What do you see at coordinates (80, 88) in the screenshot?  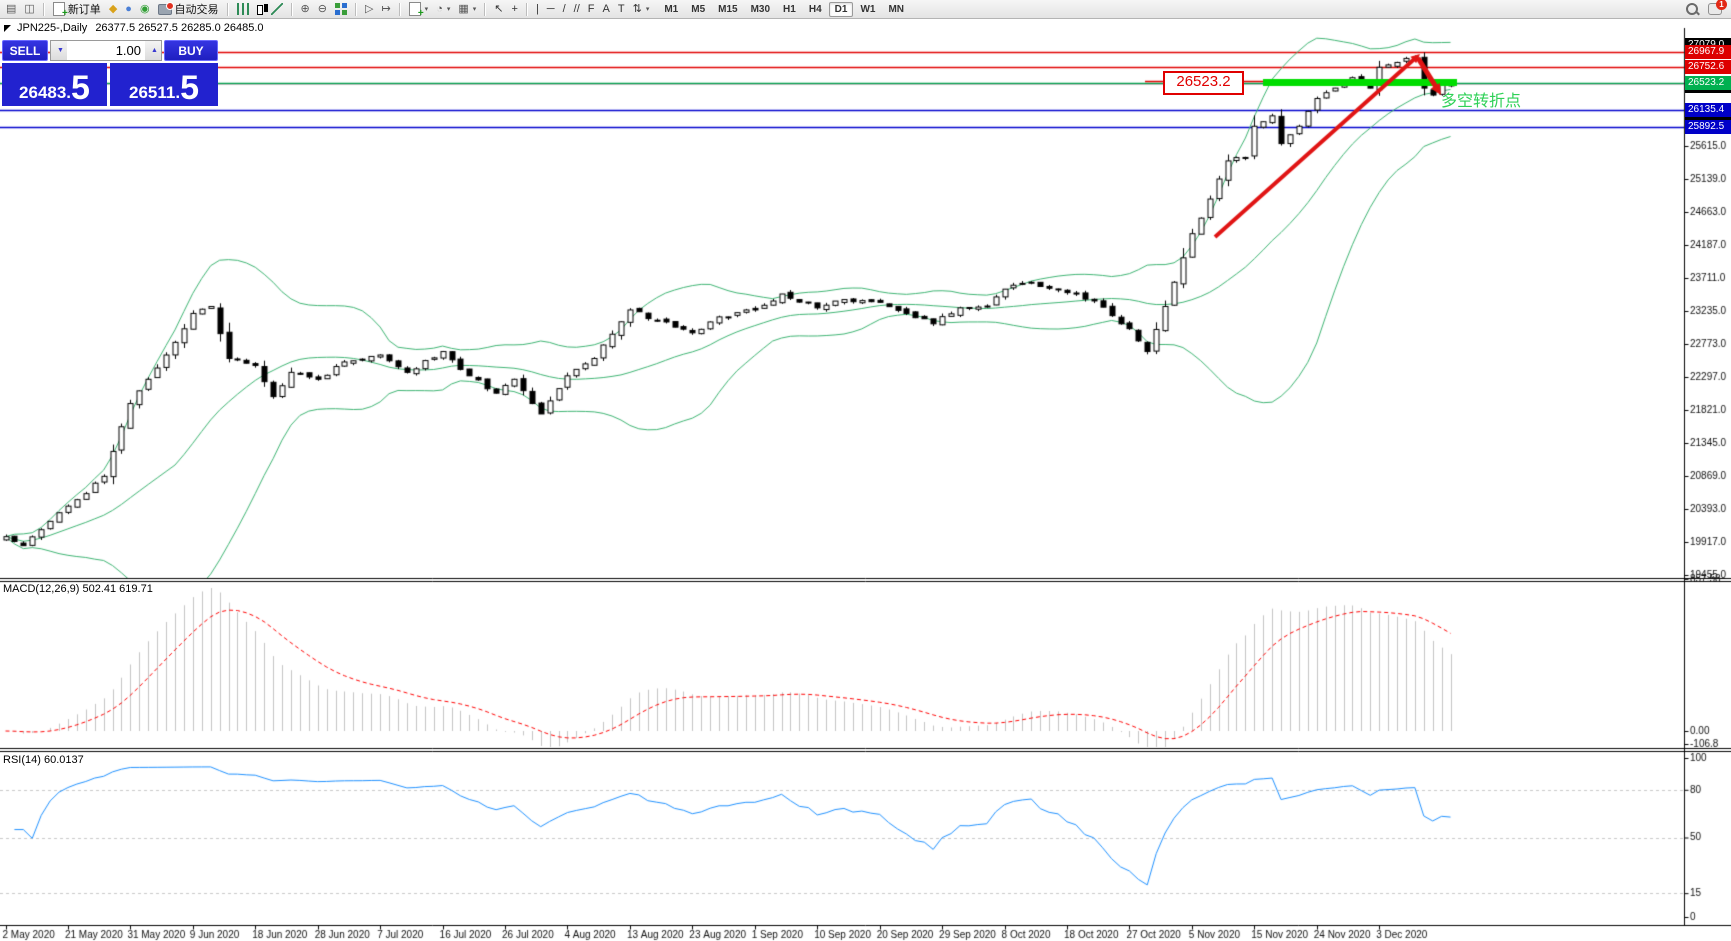 I see `sell-price-fraction: 5` at bounding box center [80, 88].